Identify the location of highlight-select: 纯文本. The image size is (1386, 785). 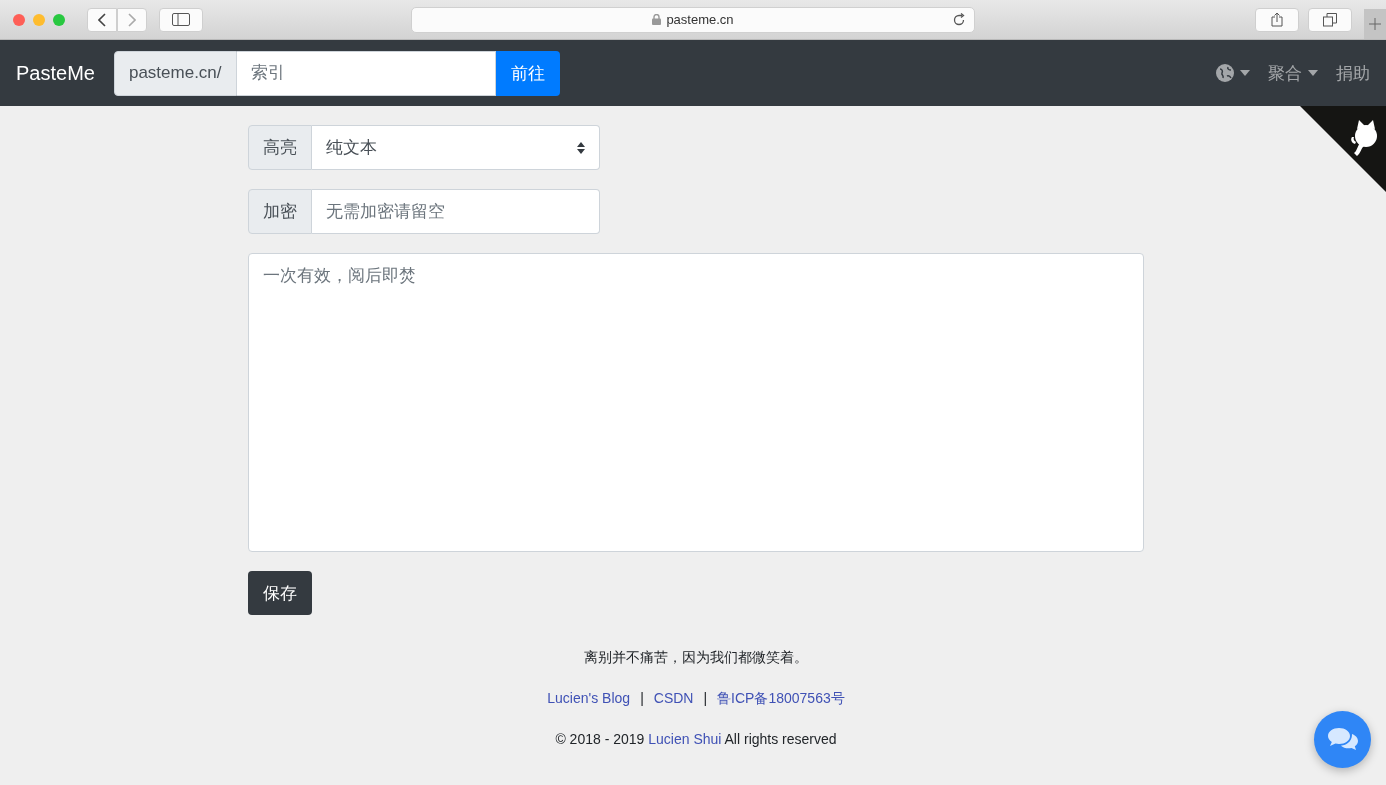
(456, 147).